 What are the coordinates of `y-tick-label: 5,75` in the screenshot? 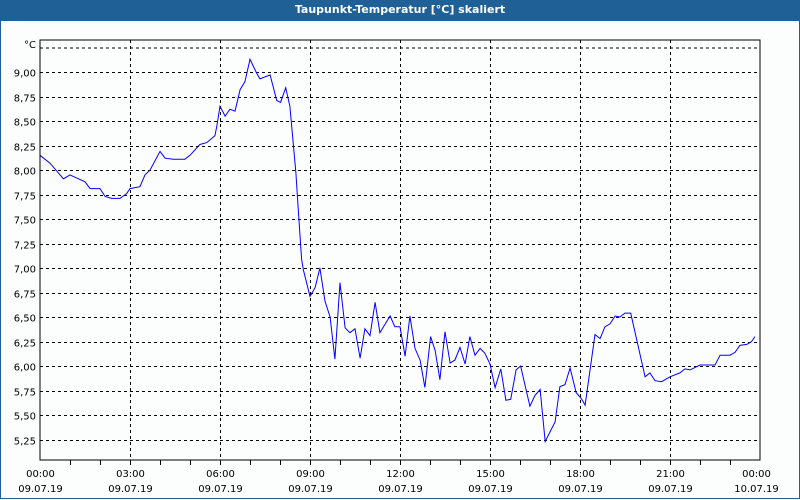 It's located at (25, 393).